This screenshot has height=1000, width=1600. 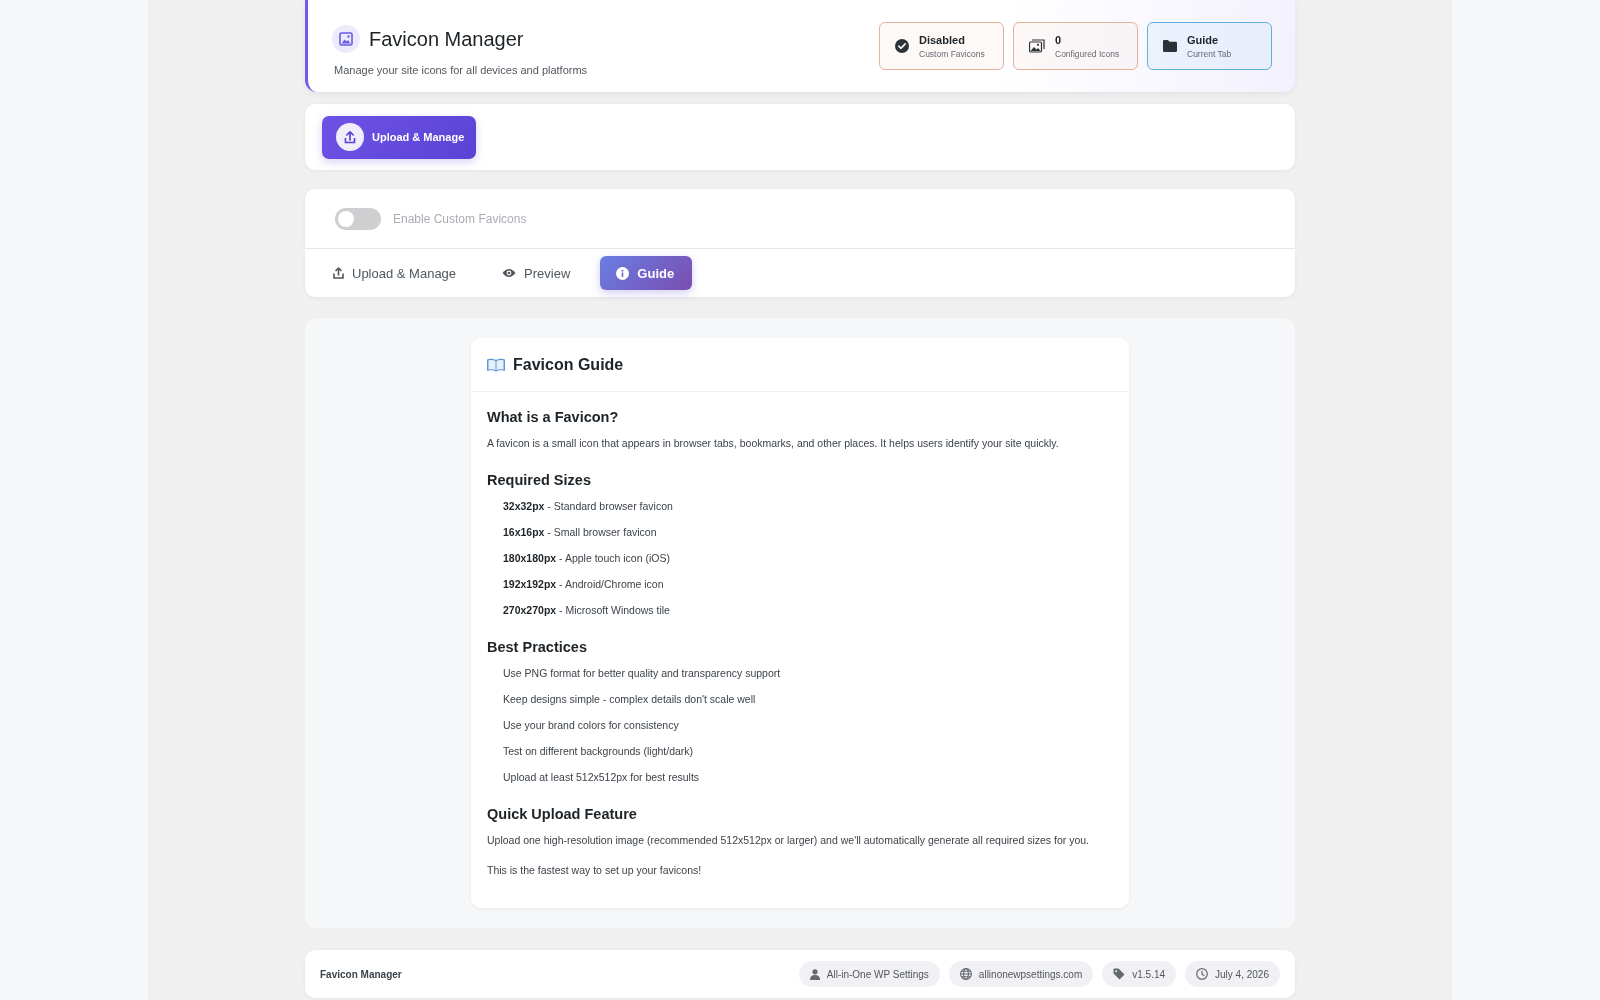 I want to click on upload-manage-button: Upload & Manage, so click(x=399, y=137).